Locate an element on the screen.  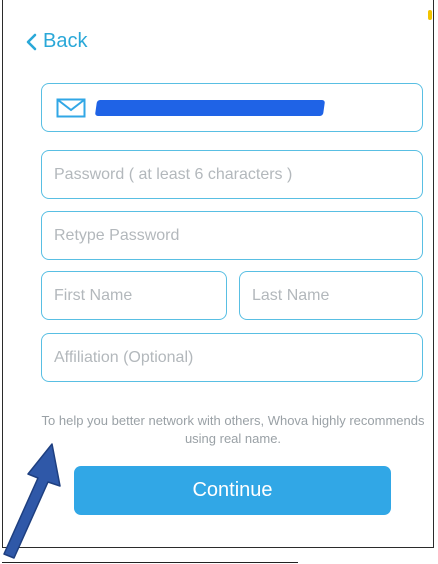
password-input is located at coordinates (232, 174).